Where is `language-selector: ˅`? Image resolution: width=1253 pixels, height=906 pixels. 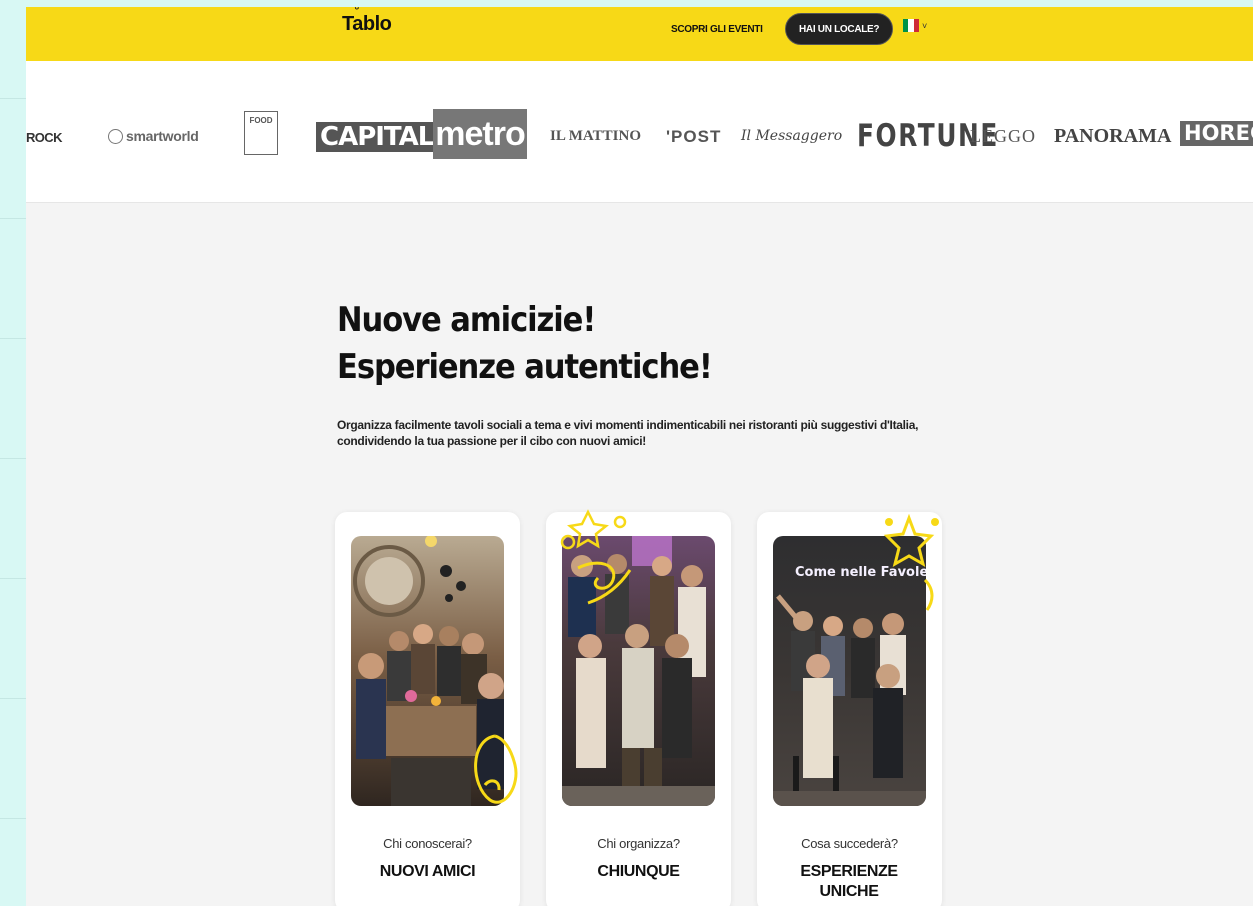
language-selector: ˅ is located at coordinates (915, 25).